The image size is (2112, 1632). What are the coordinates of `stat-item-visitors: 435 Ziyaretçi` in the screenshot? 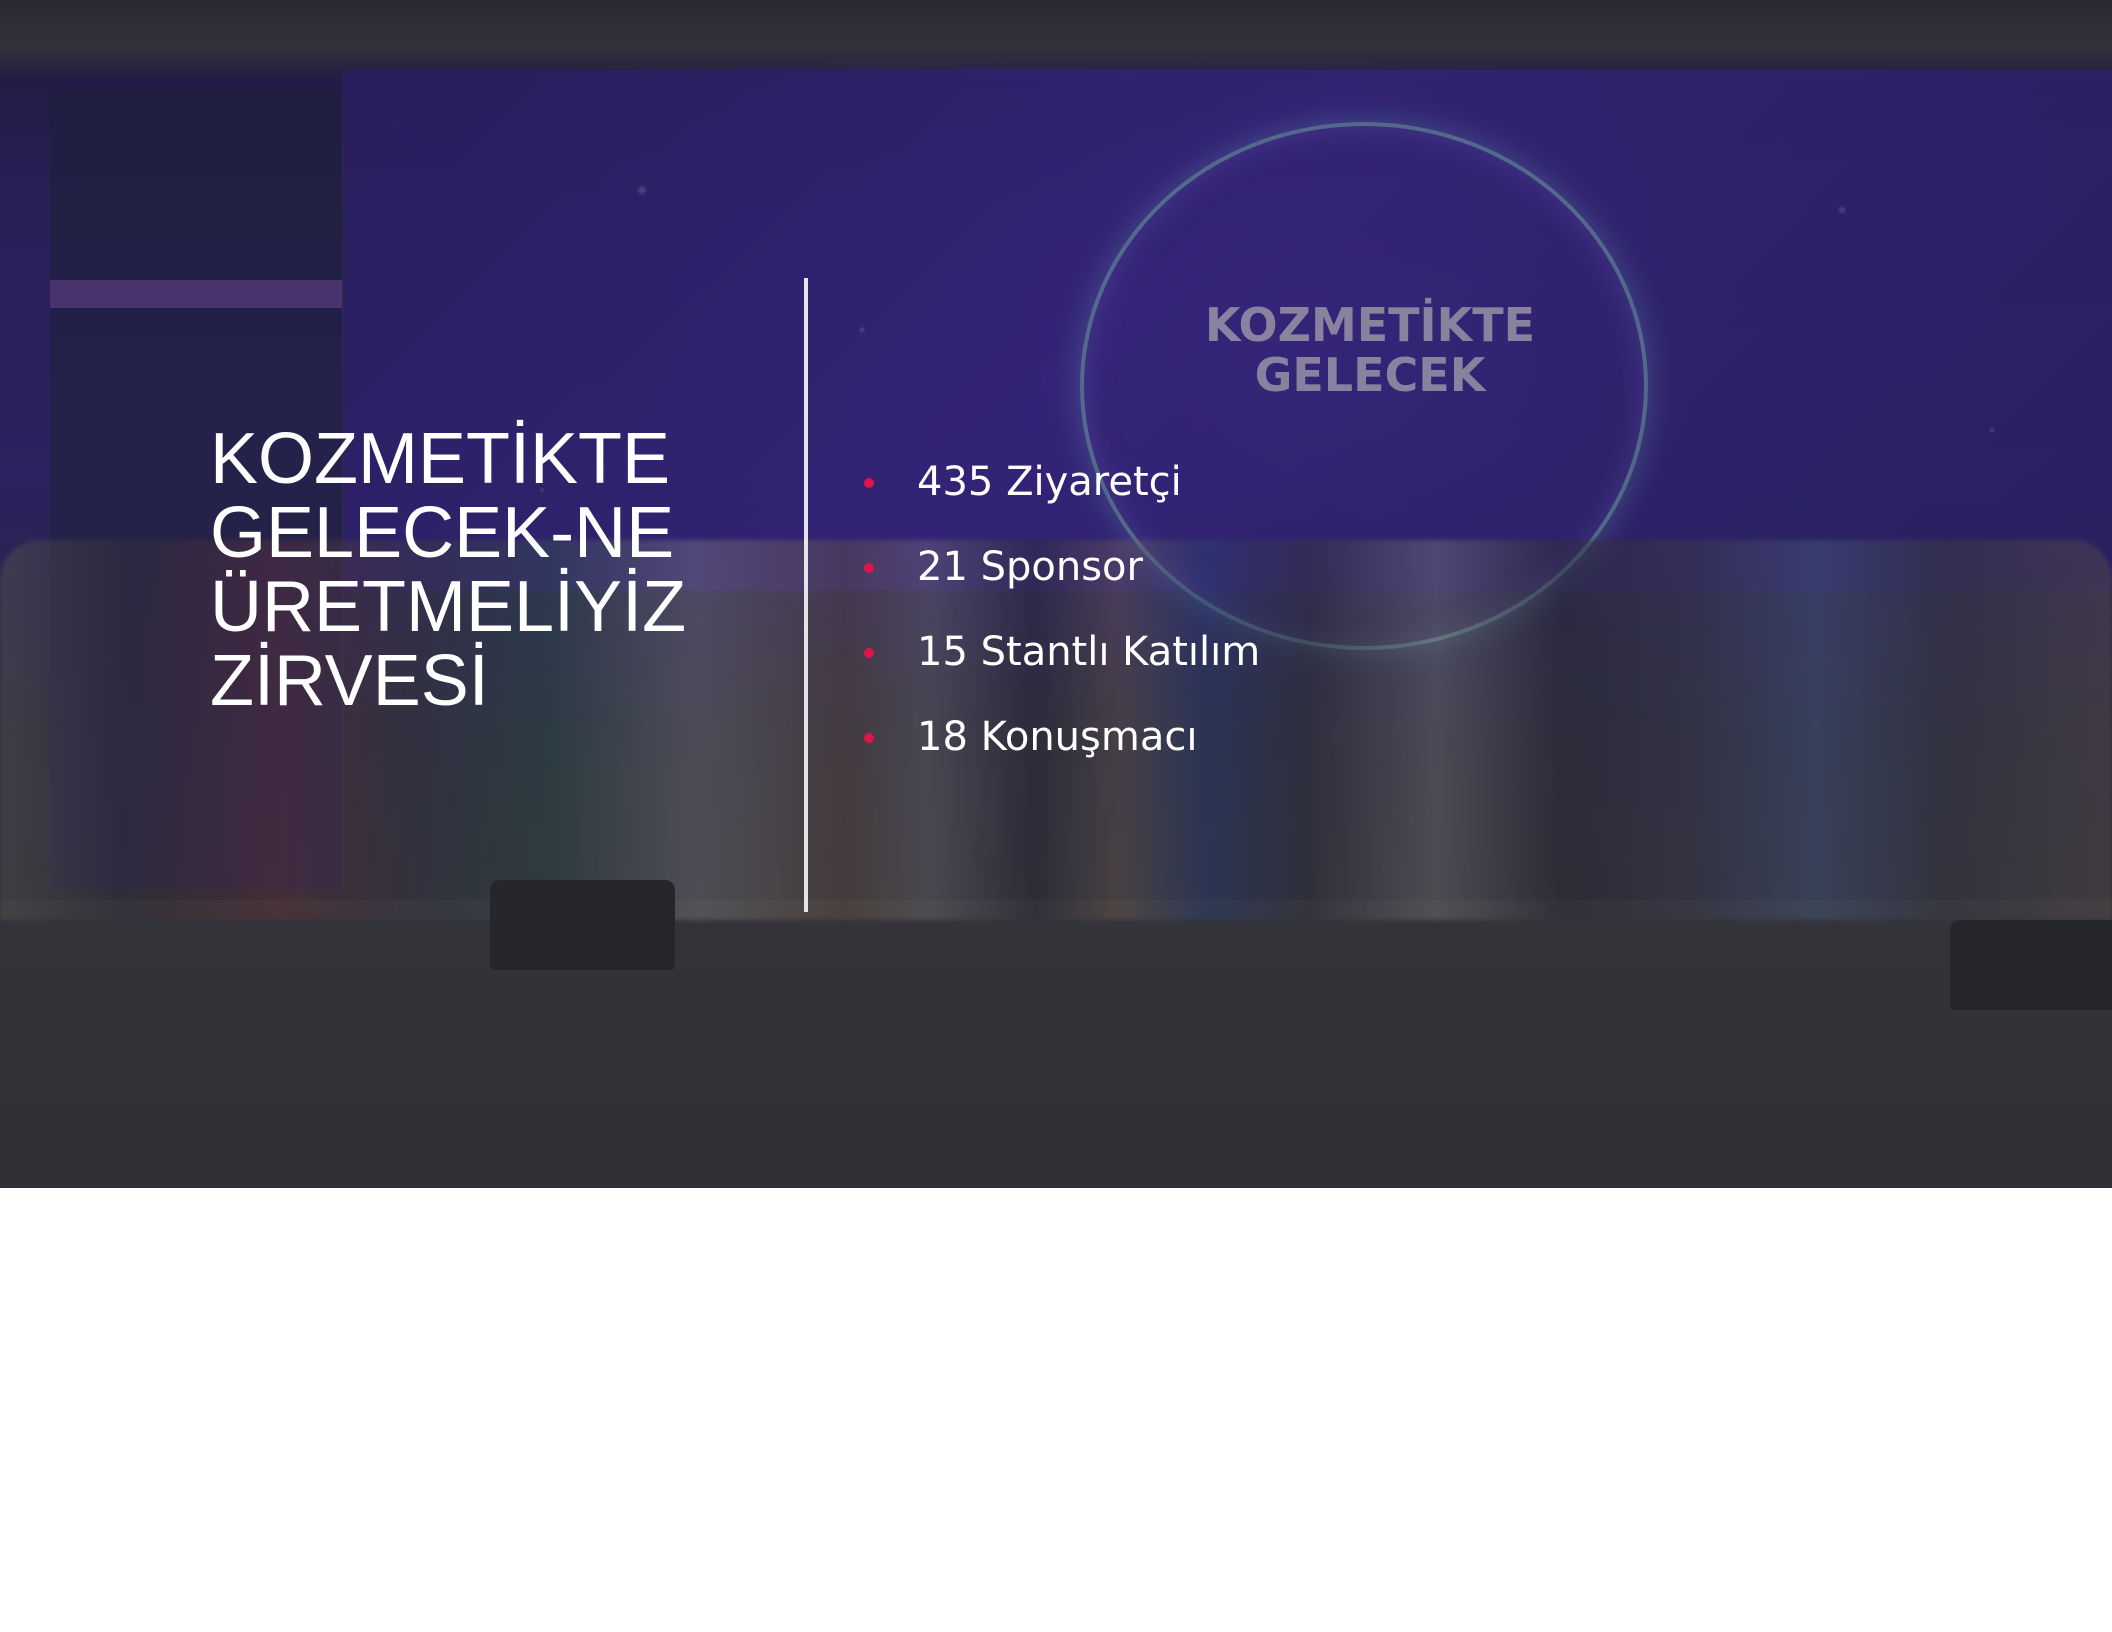 It's located at (1061, 482).